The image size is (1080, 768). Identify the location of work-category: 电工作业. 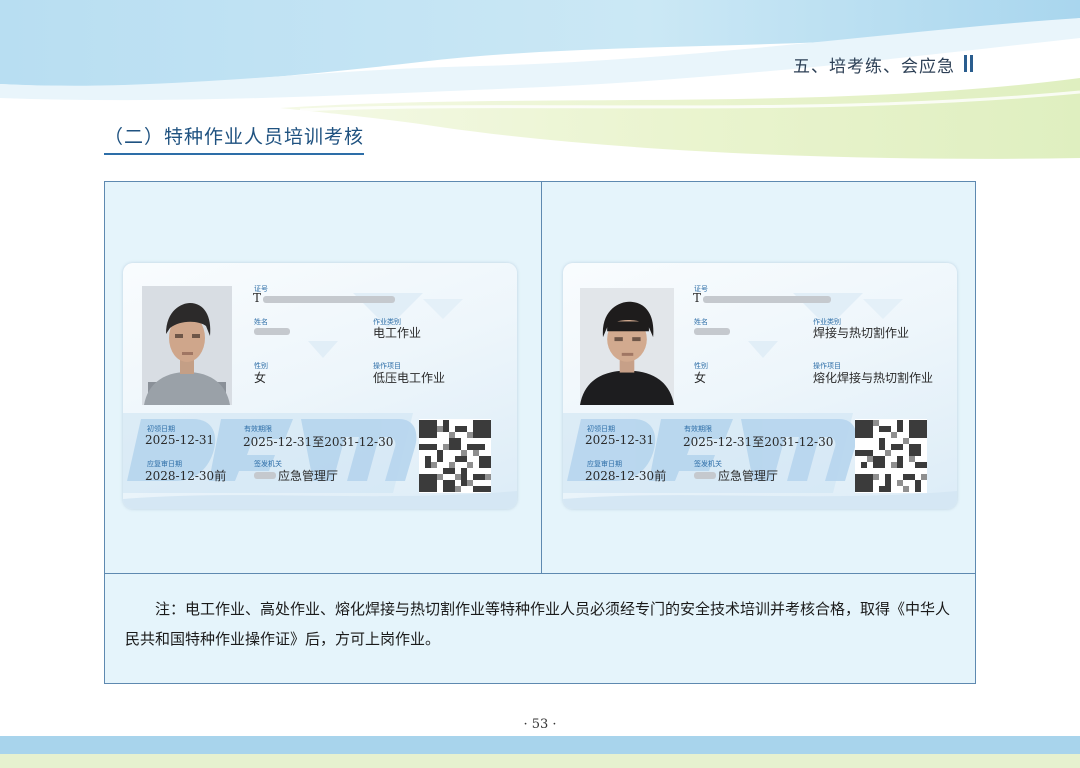
(397, 333).